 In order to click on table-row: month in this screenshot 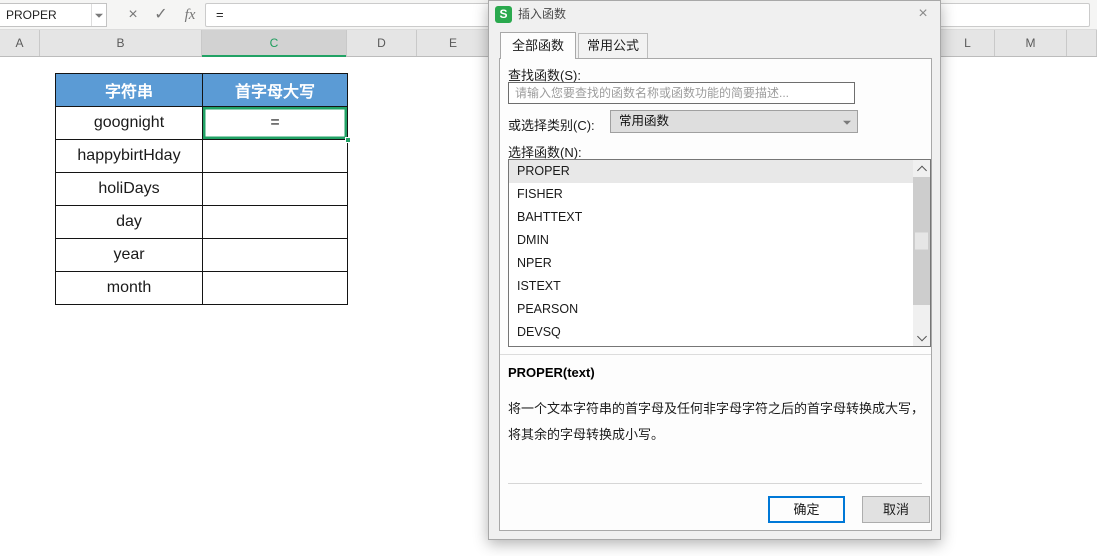, I will do `click(201, 288)`.